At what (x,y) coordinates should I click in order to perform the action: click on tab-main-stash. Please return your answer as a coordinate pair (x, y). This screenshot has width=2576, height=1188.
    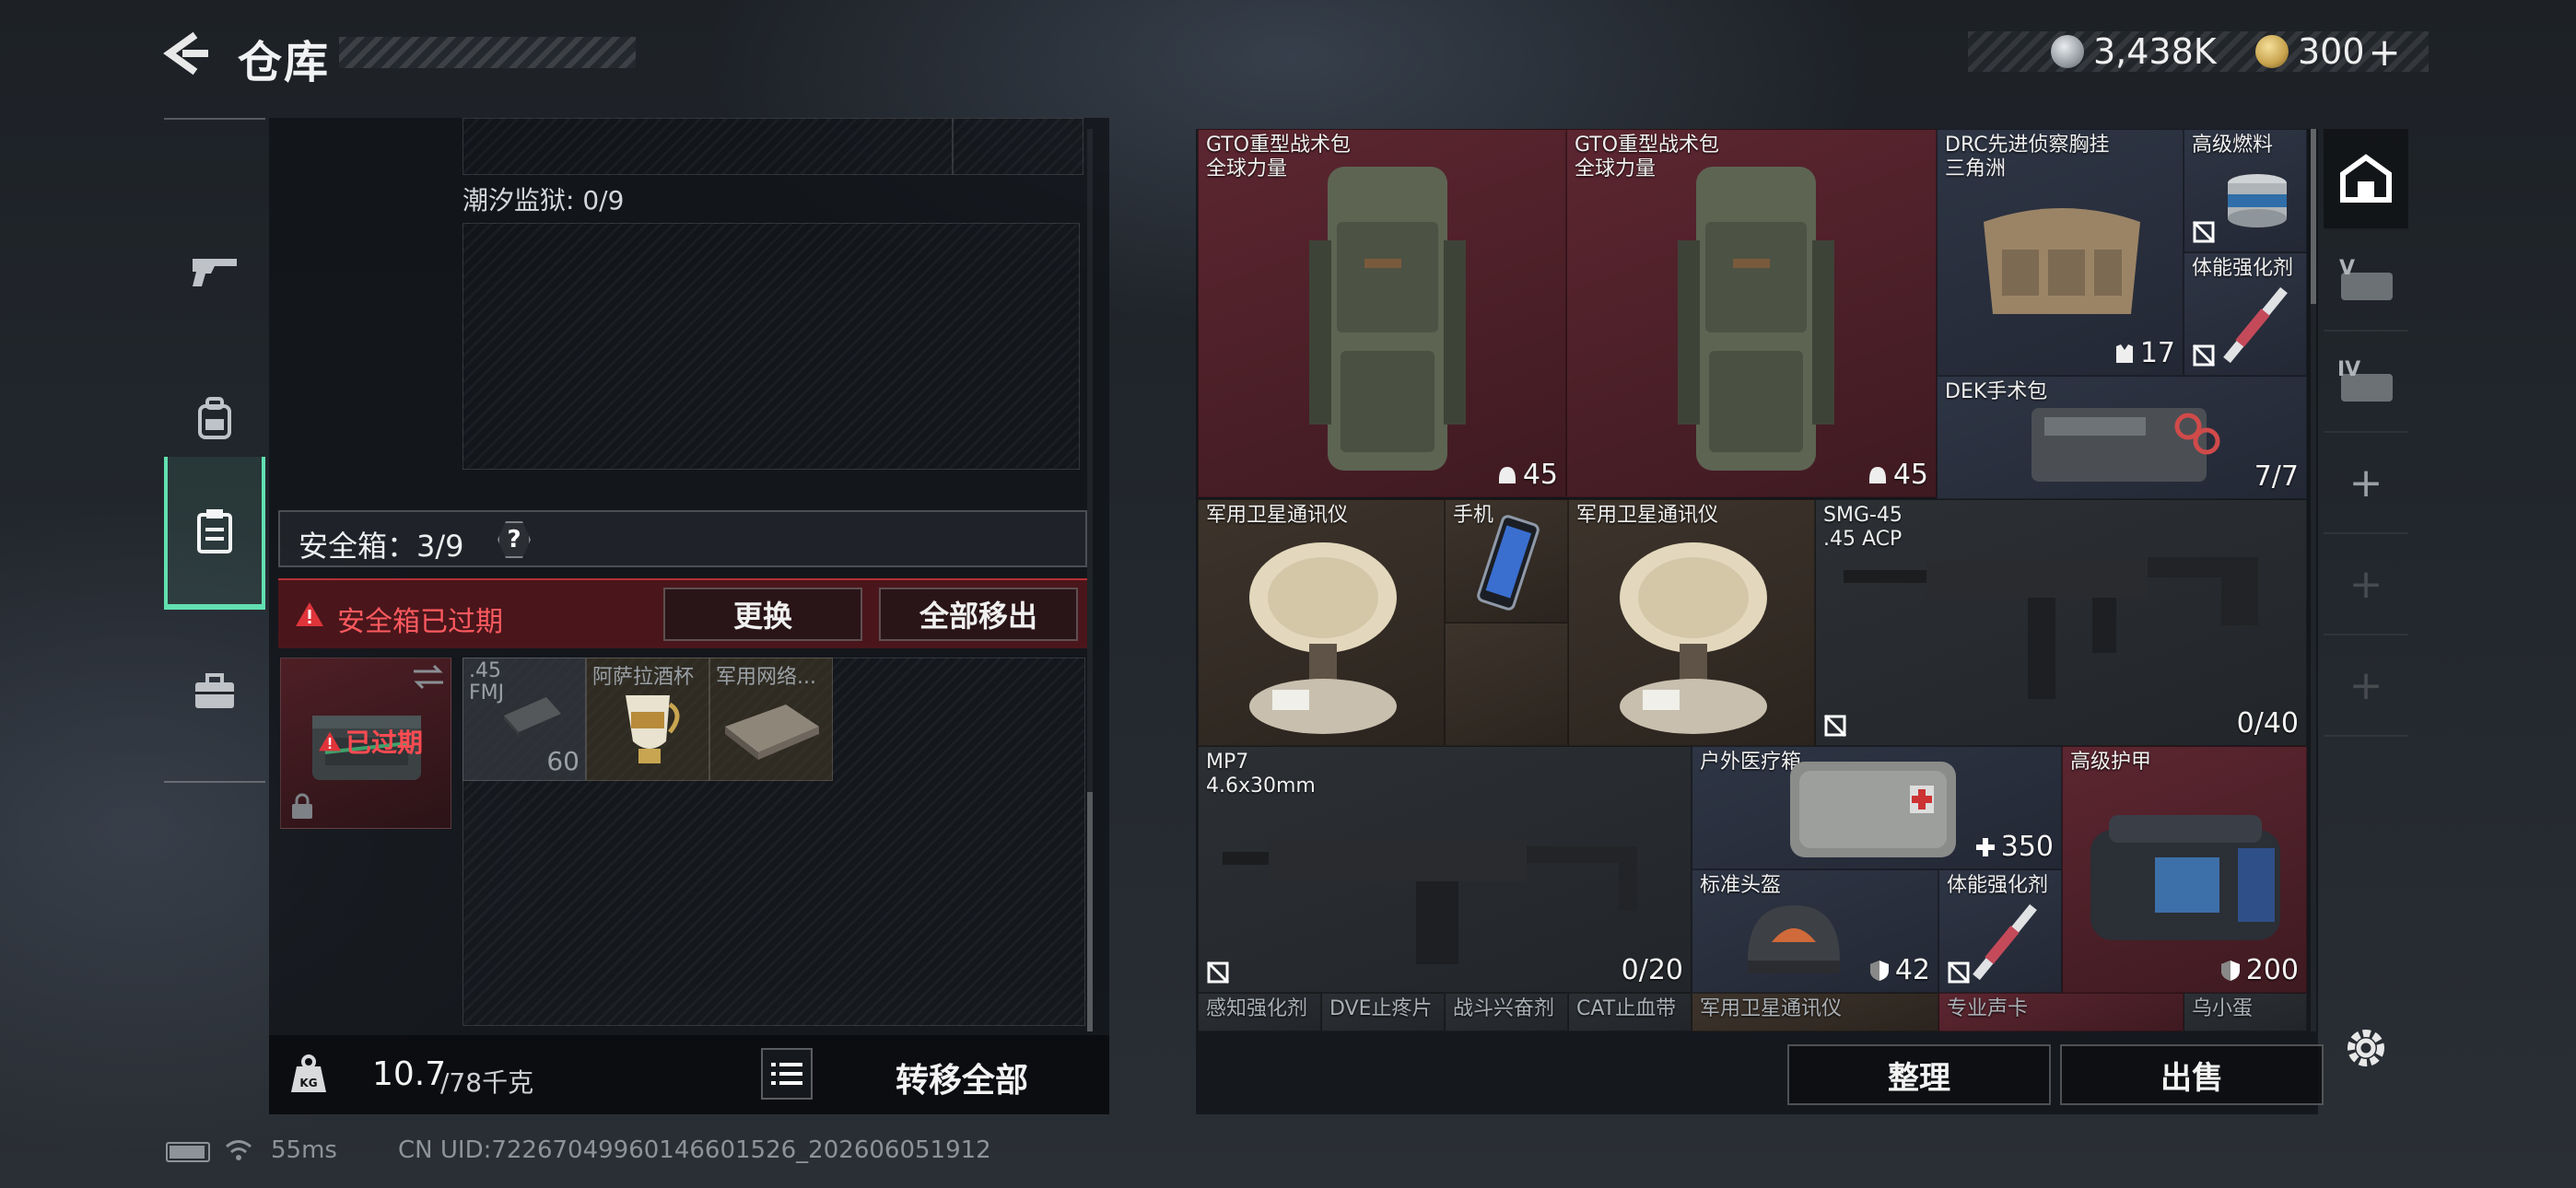
    Looking at the image, I should click on (2366, 179).